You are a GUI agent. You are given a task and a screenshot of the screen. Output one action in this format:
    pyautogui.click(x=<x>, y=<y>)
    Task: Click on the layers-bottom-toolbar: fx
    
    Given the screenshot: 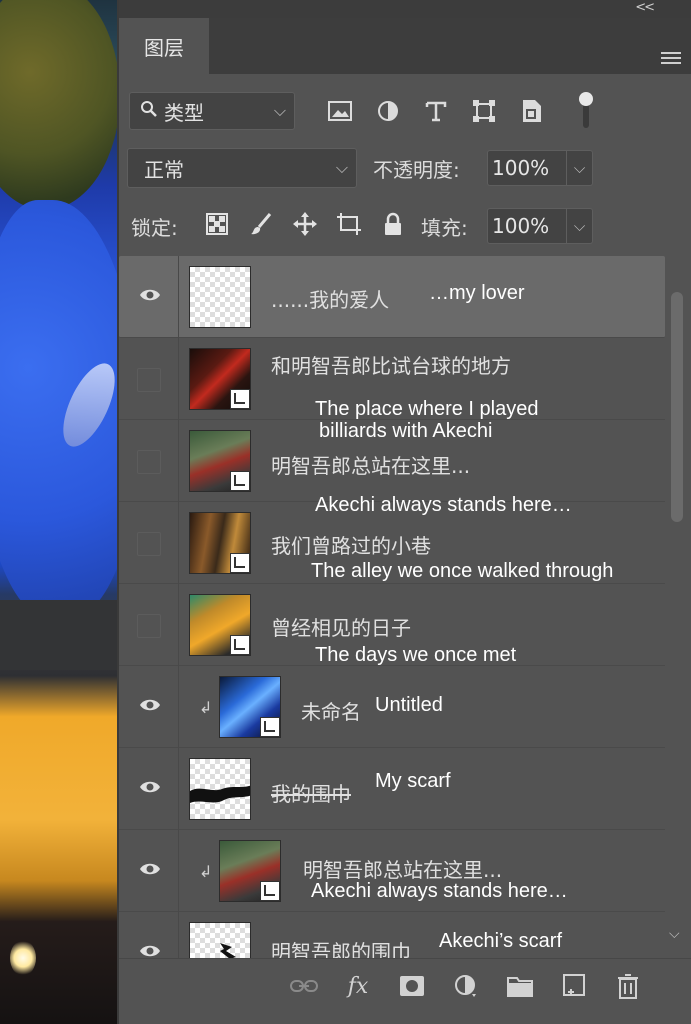 What is the action you would take?
    pyautogui.click(x=405, y=991)
    